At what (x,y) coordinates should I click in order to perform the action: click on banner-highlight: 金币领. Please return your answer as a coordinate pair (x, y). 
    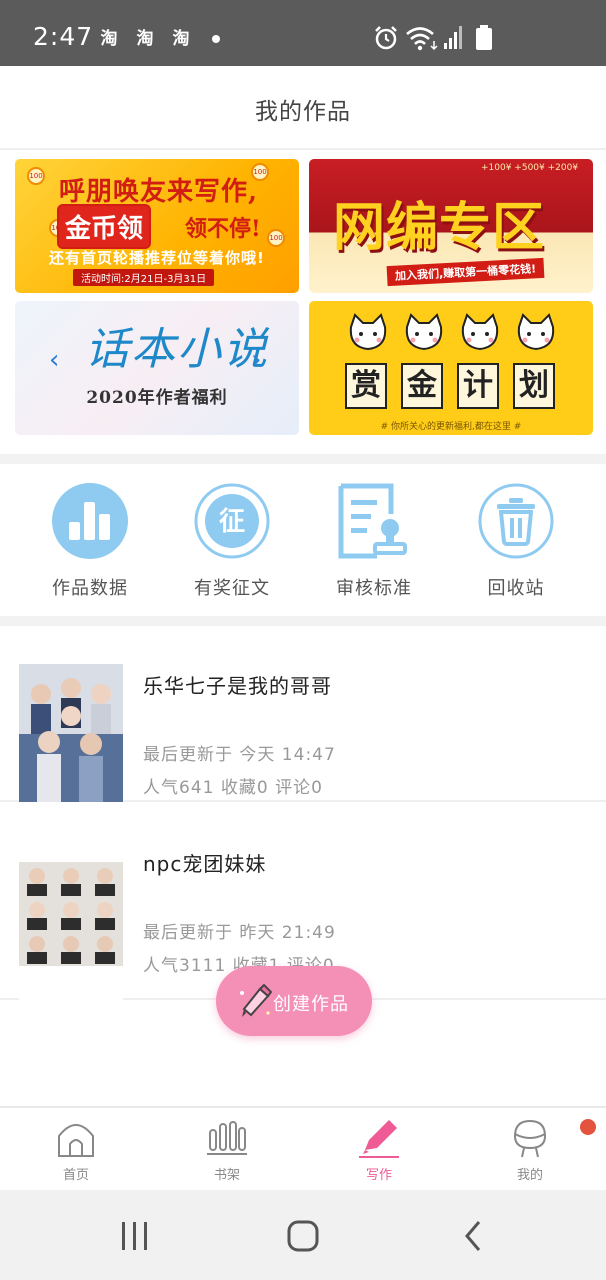
    Looking at the image, I should click on (104, 226).